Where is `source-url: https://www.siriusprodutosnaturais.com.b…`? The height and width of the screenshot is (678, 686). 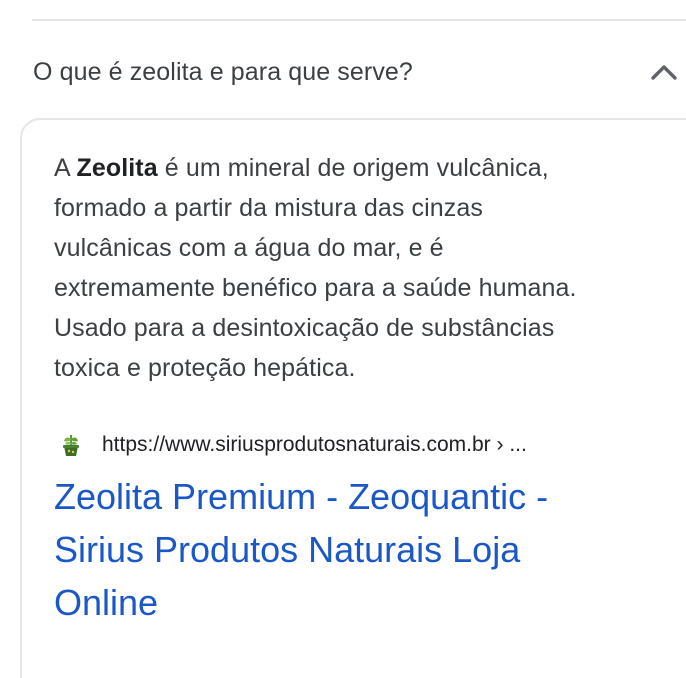
source-url: https://www.siriusprodutosnaturais.com.b… is located at coordinates (314, 445).